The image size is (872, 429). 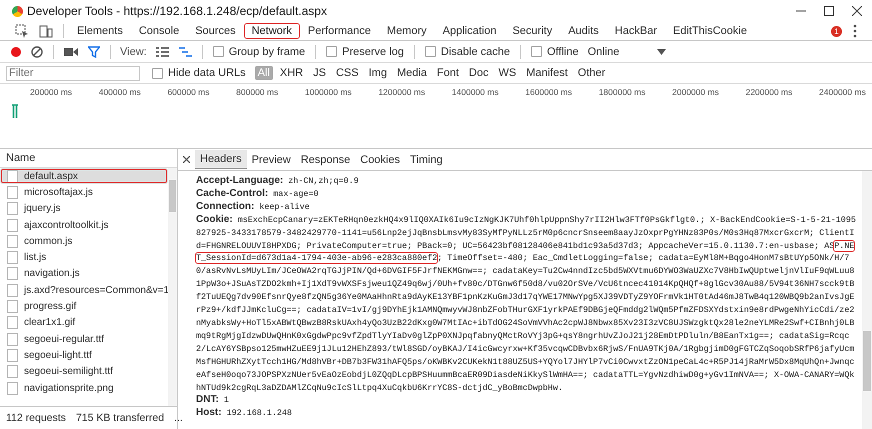 I want to click on timeline-tick-label: 1800000 ms, so click(x=622, y=92).